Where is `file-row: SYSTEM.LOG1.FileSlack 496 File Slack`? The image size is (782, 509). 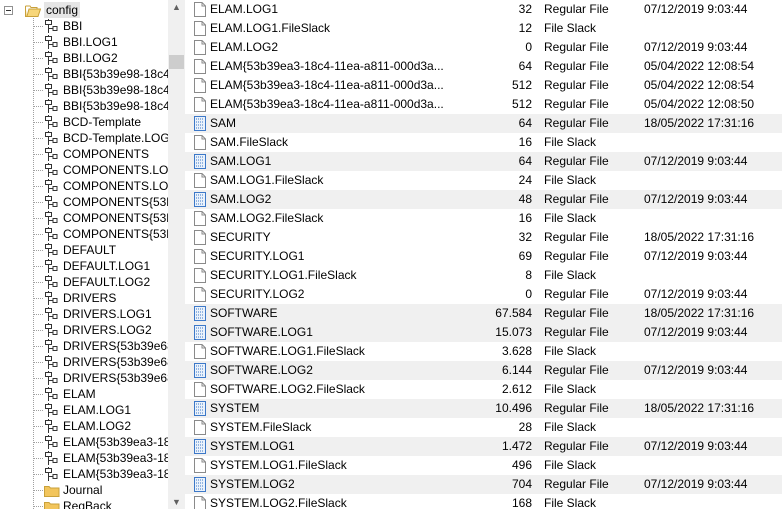 file-row: SYSTEM.LOG1.FileSlack 496 File Slack is located at coordinates (483, 465).